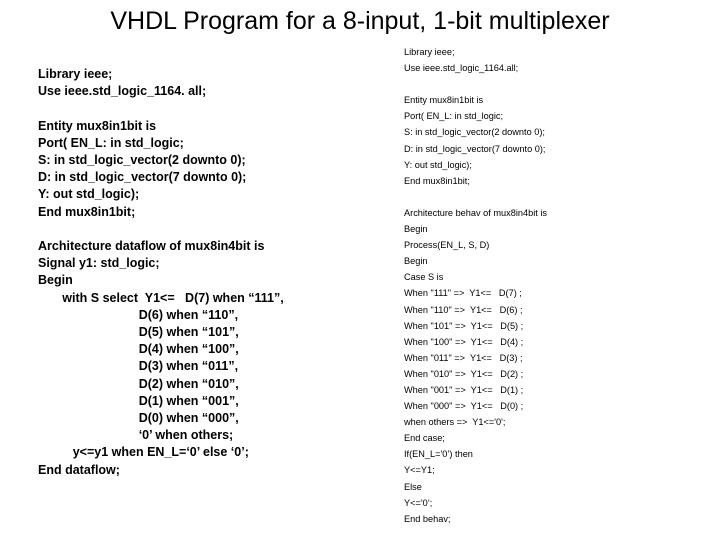 The image size is (720, 540). Describe the element at coordinates (87, 211) in the screenshot. I see `dataflow-code-line: End mux8in1bit;` at that location.